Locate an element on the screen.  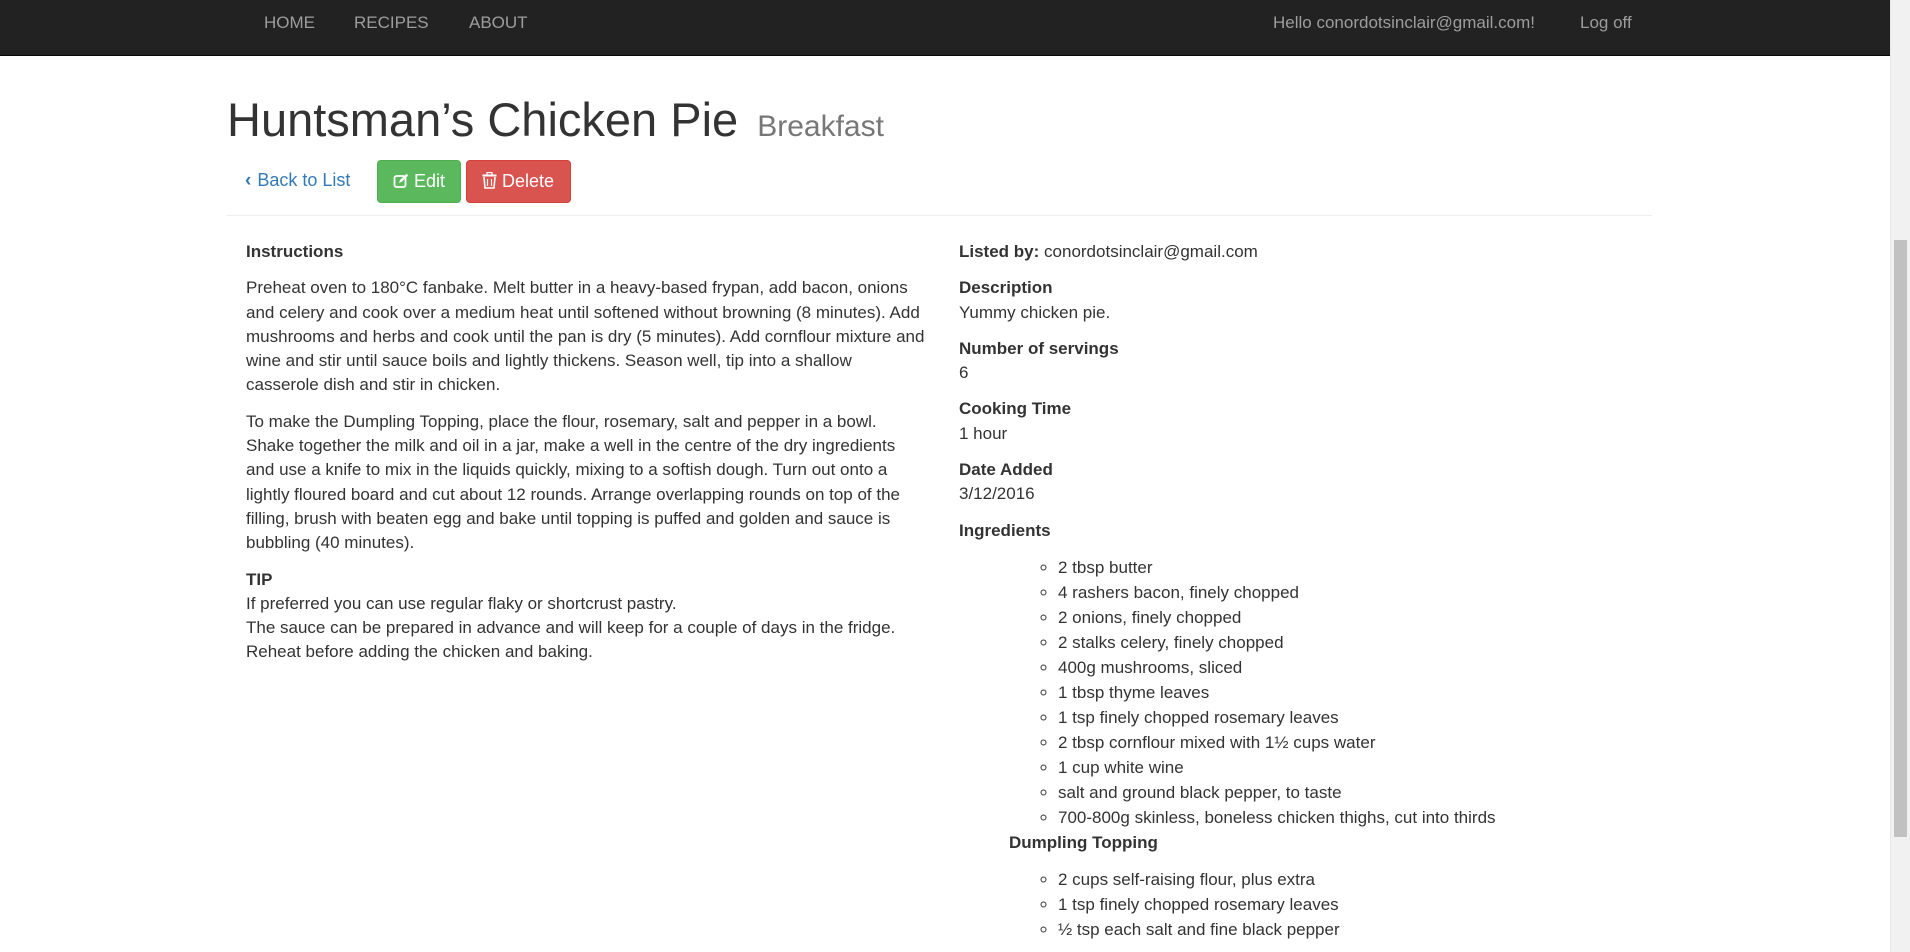
tip-heading: TIP is located at coordinates (259, 579).